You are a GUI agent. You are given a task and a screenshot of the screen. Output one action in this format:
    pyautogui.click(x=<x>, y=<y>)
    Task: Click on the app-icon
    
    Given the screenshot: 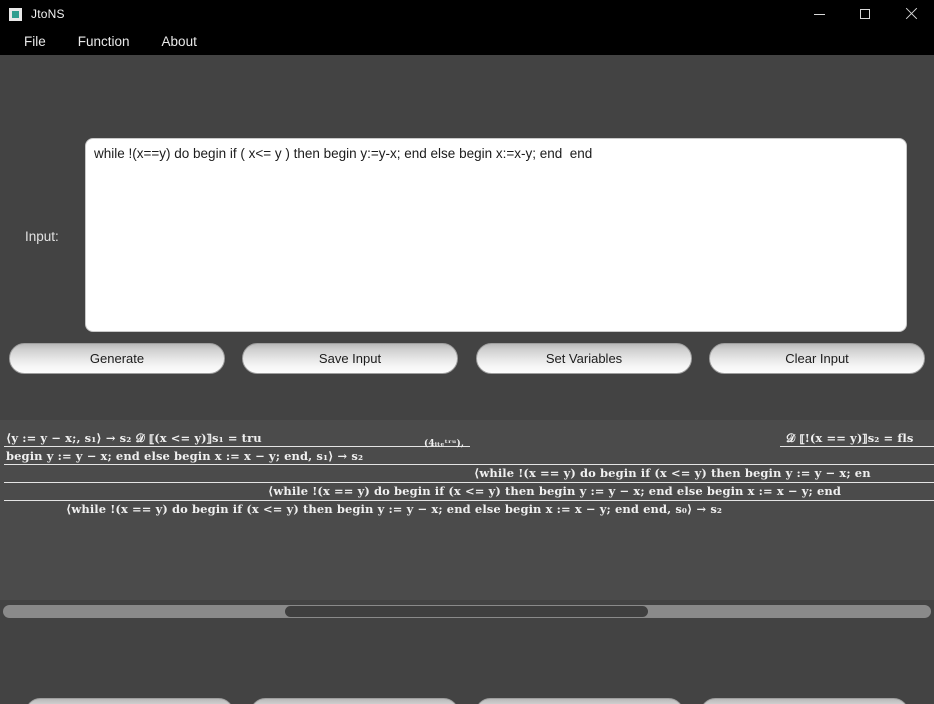 What is the action you would take?
    pyautogui.click(x=15, y=14)
    